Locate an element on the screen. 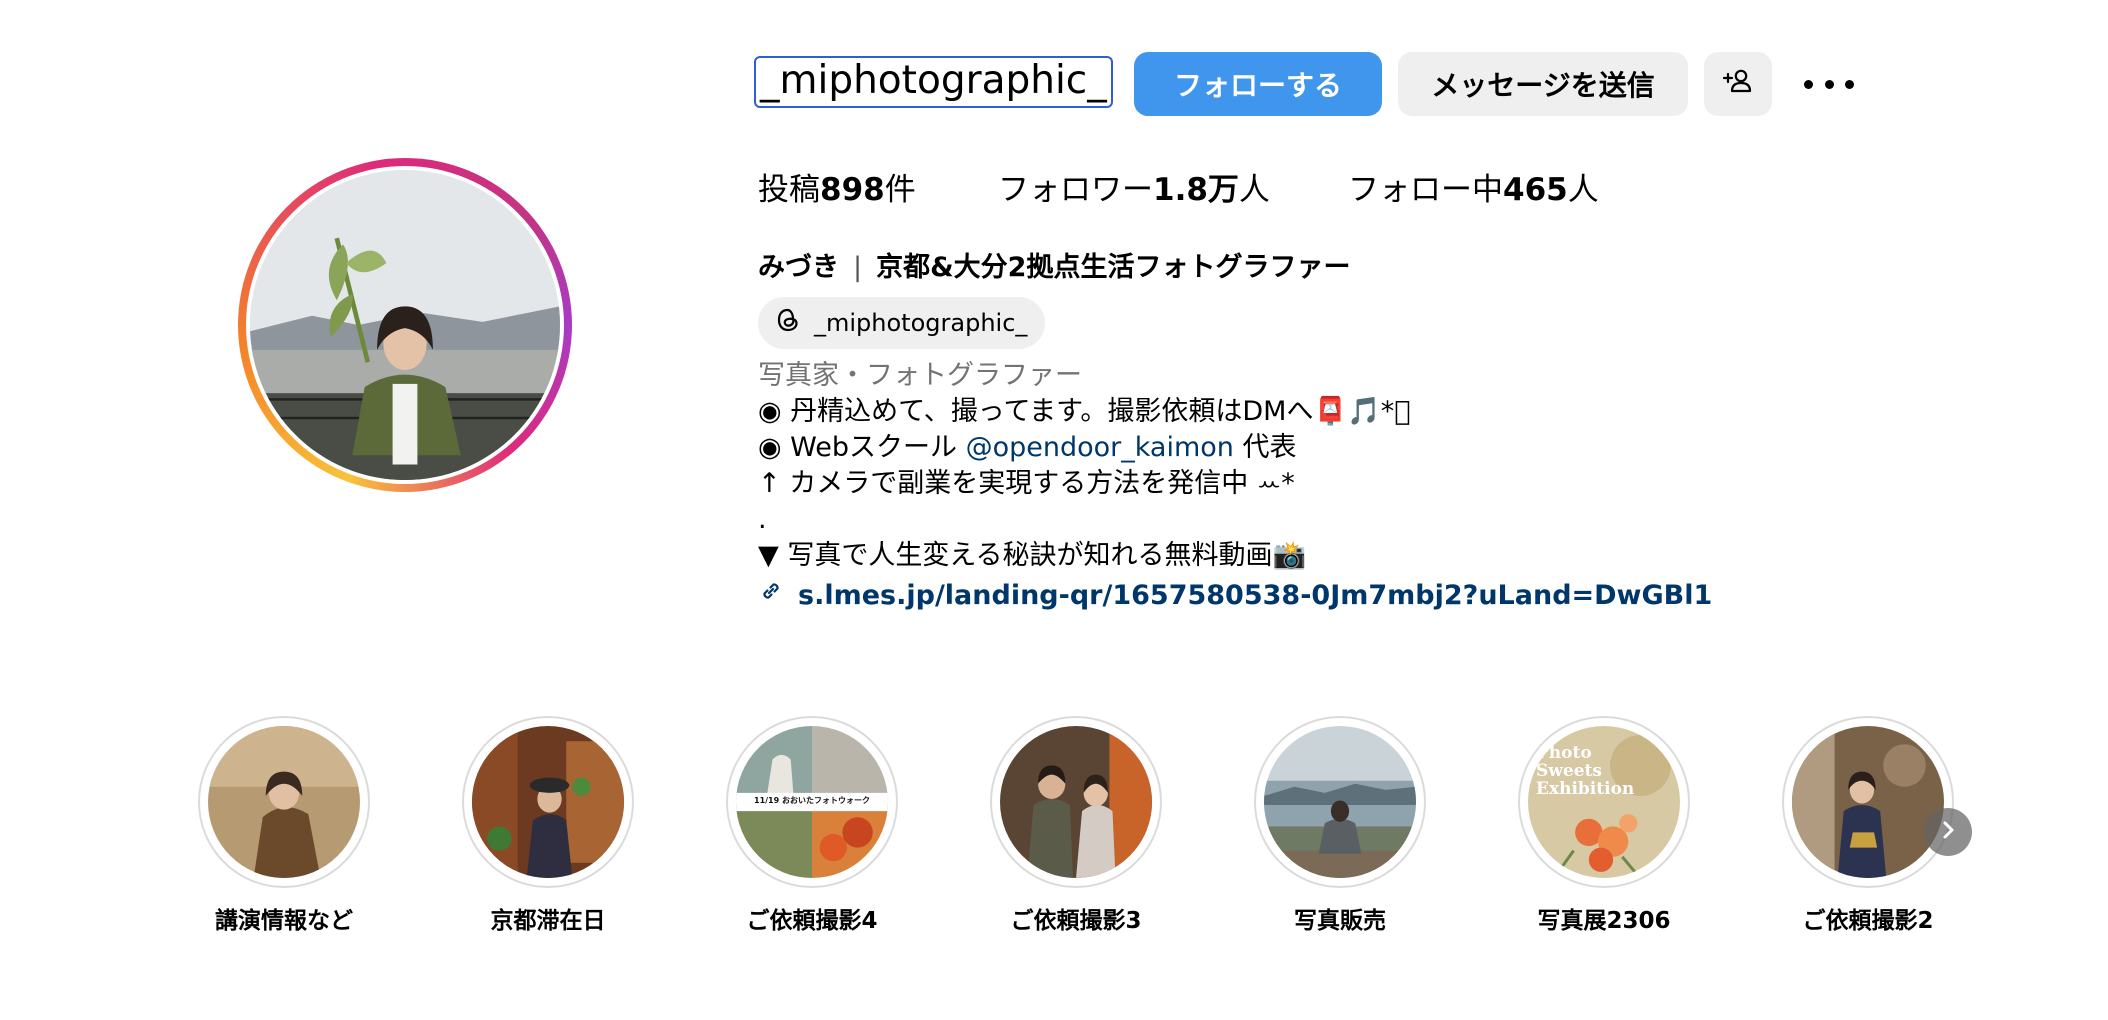 This screenshot has height=1020, width=2108. bio-line: ◉ 丹精込めて、撮ってます。撮影依頼はDMへ📮🎵*ﾟ is located at coordinates (1084, 411).